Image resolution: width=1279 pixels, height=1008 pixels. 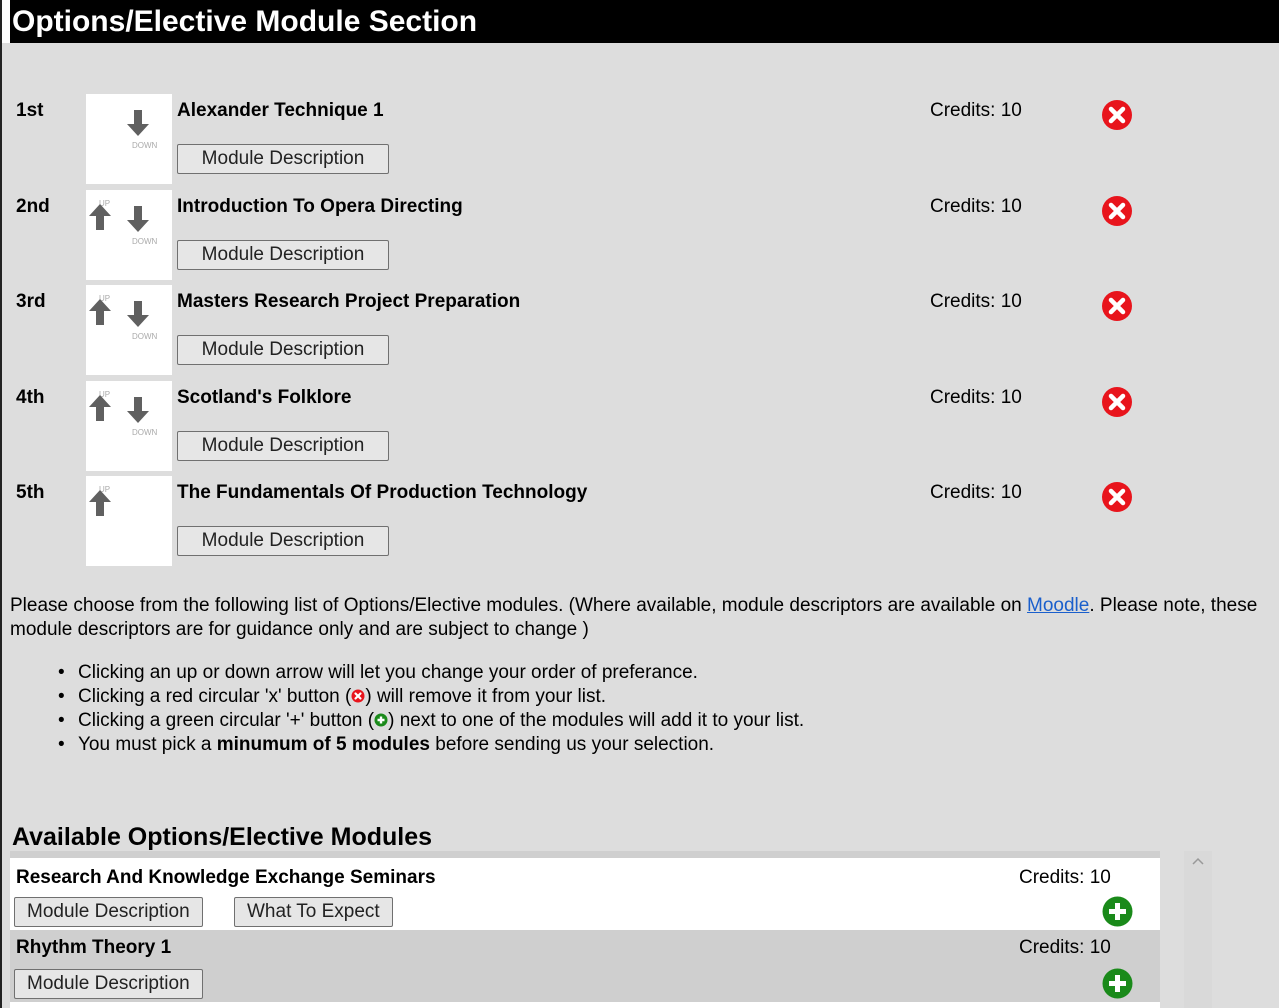 I want to click on available-modules-title: Available Options/Elective Modules, so click(x=222, y=837).